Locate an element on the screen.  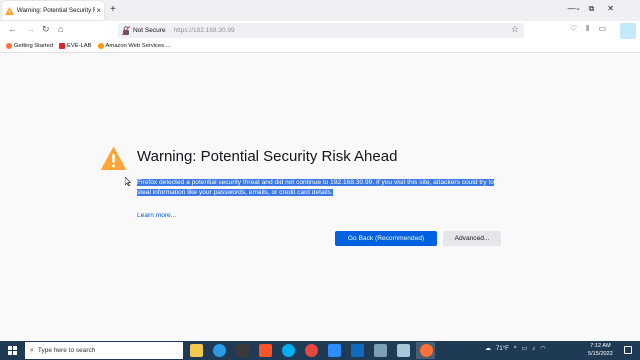
page-title: Warning: Potential Security Risk Ahead is located at coordinates (267, 156).